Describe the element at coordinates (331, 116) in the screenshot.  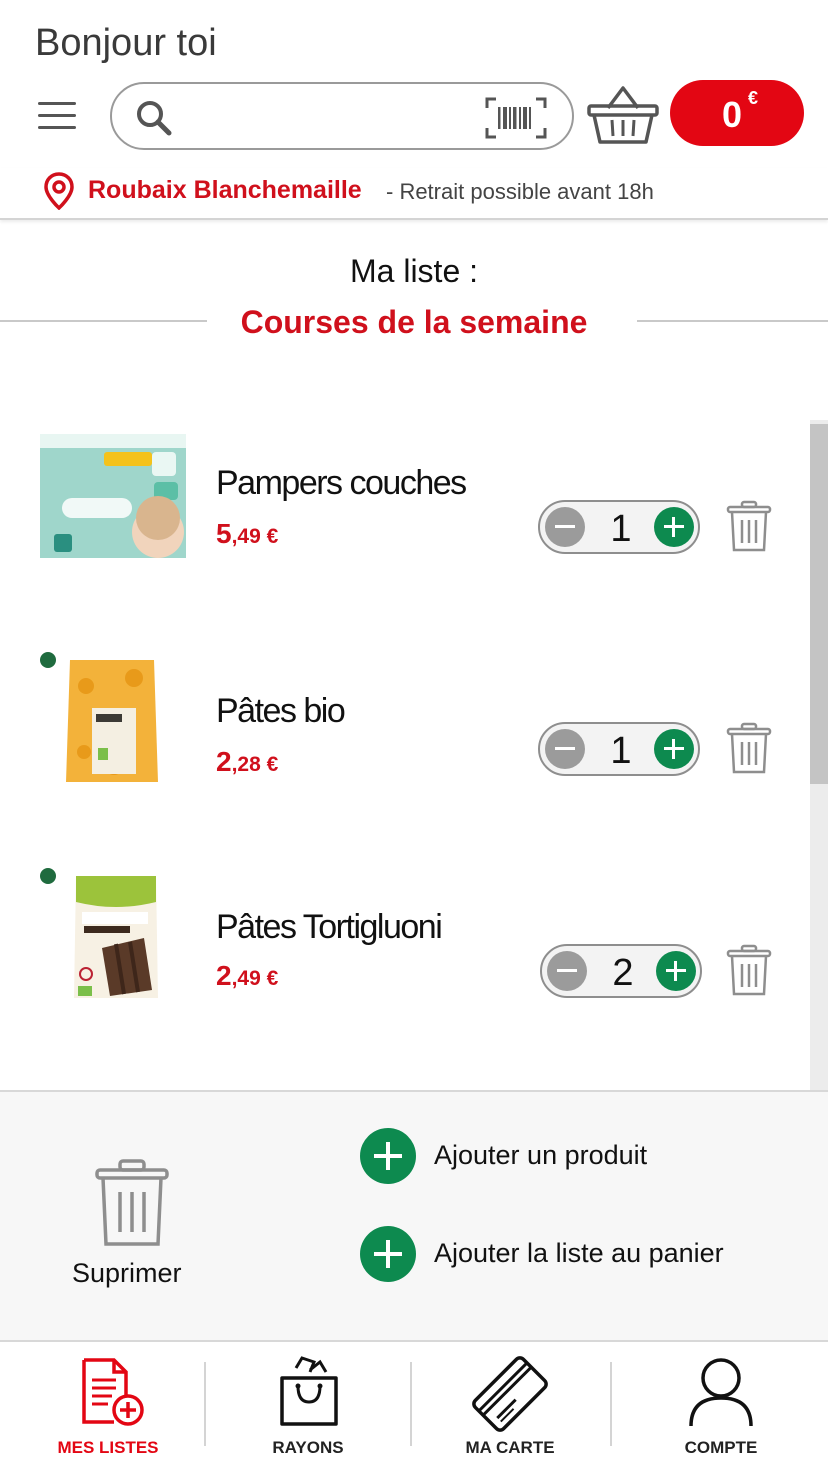
I see `search-input` at that location.